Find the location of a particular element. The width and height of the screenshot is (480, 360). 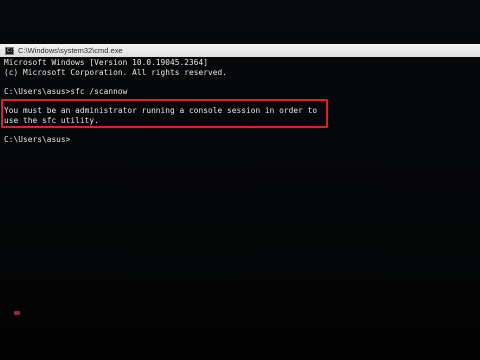

console-line-command: C:\Users\asus>sfc /scannow is located at coordinates (66, 91).